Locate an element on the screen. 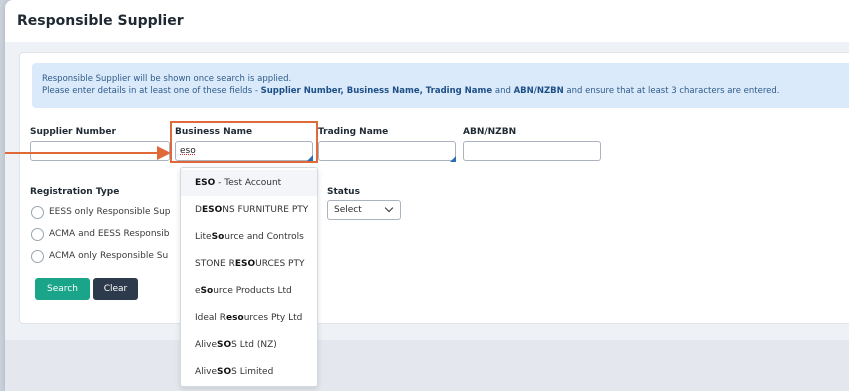  page-title: Responsible Supplier is located at coordinates (100, 21).